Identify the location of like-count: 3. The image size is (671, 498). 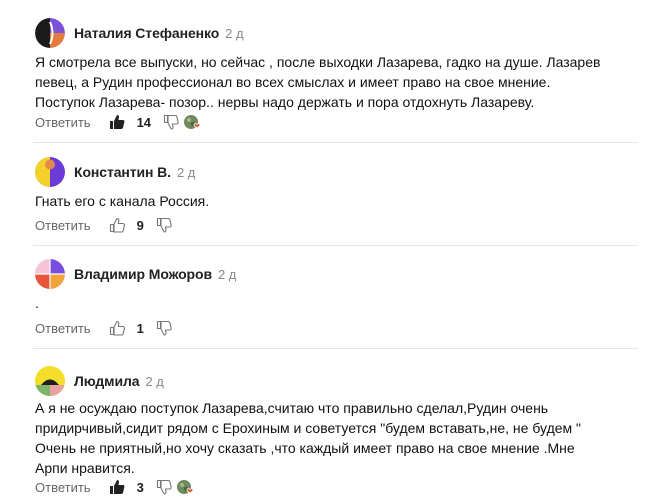
(140, 487).